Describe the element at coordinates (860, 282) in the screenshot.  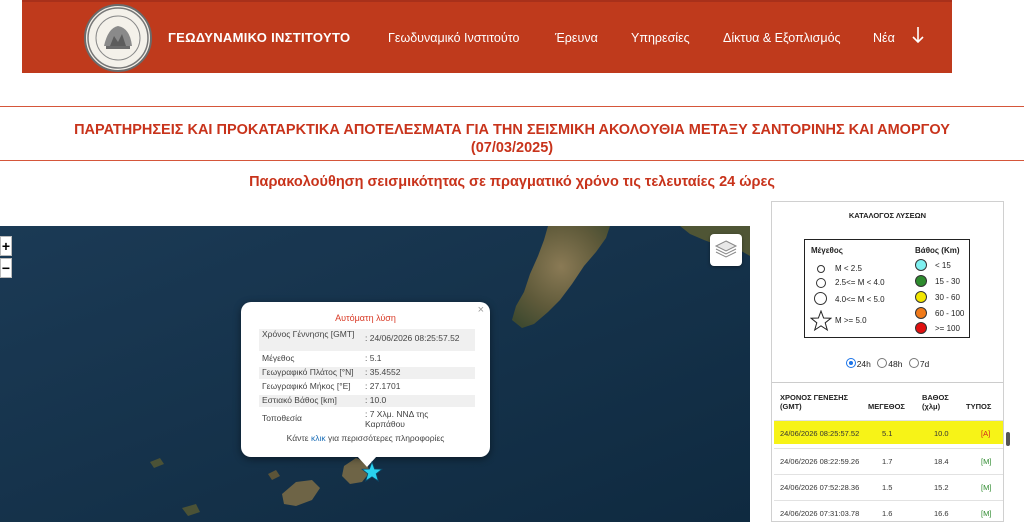
I see `legend-magnitude-2: 2.5<= M < 4.0` at that location.